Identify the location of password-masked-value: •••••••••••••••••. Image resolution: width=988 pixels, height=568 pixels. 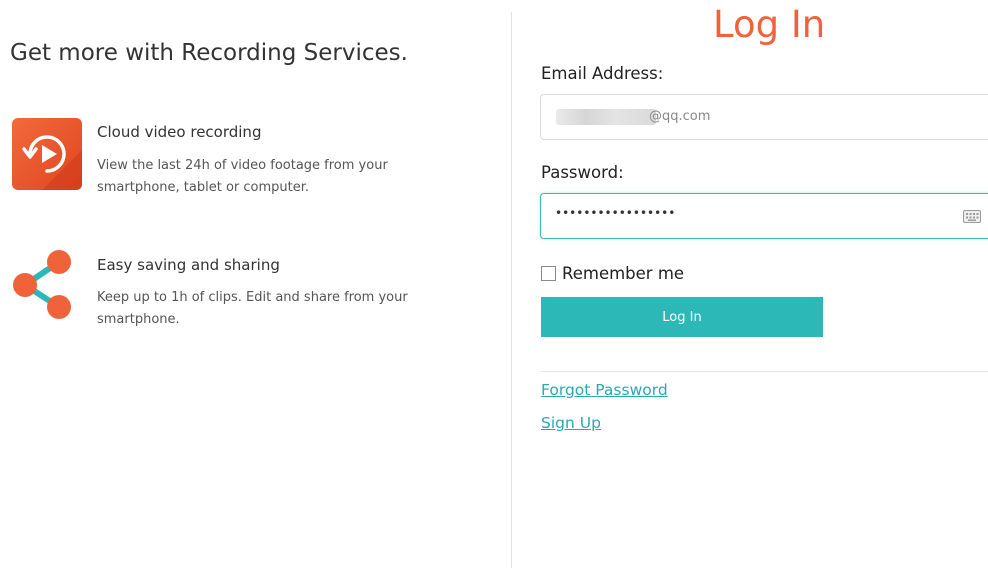
(615, 213).